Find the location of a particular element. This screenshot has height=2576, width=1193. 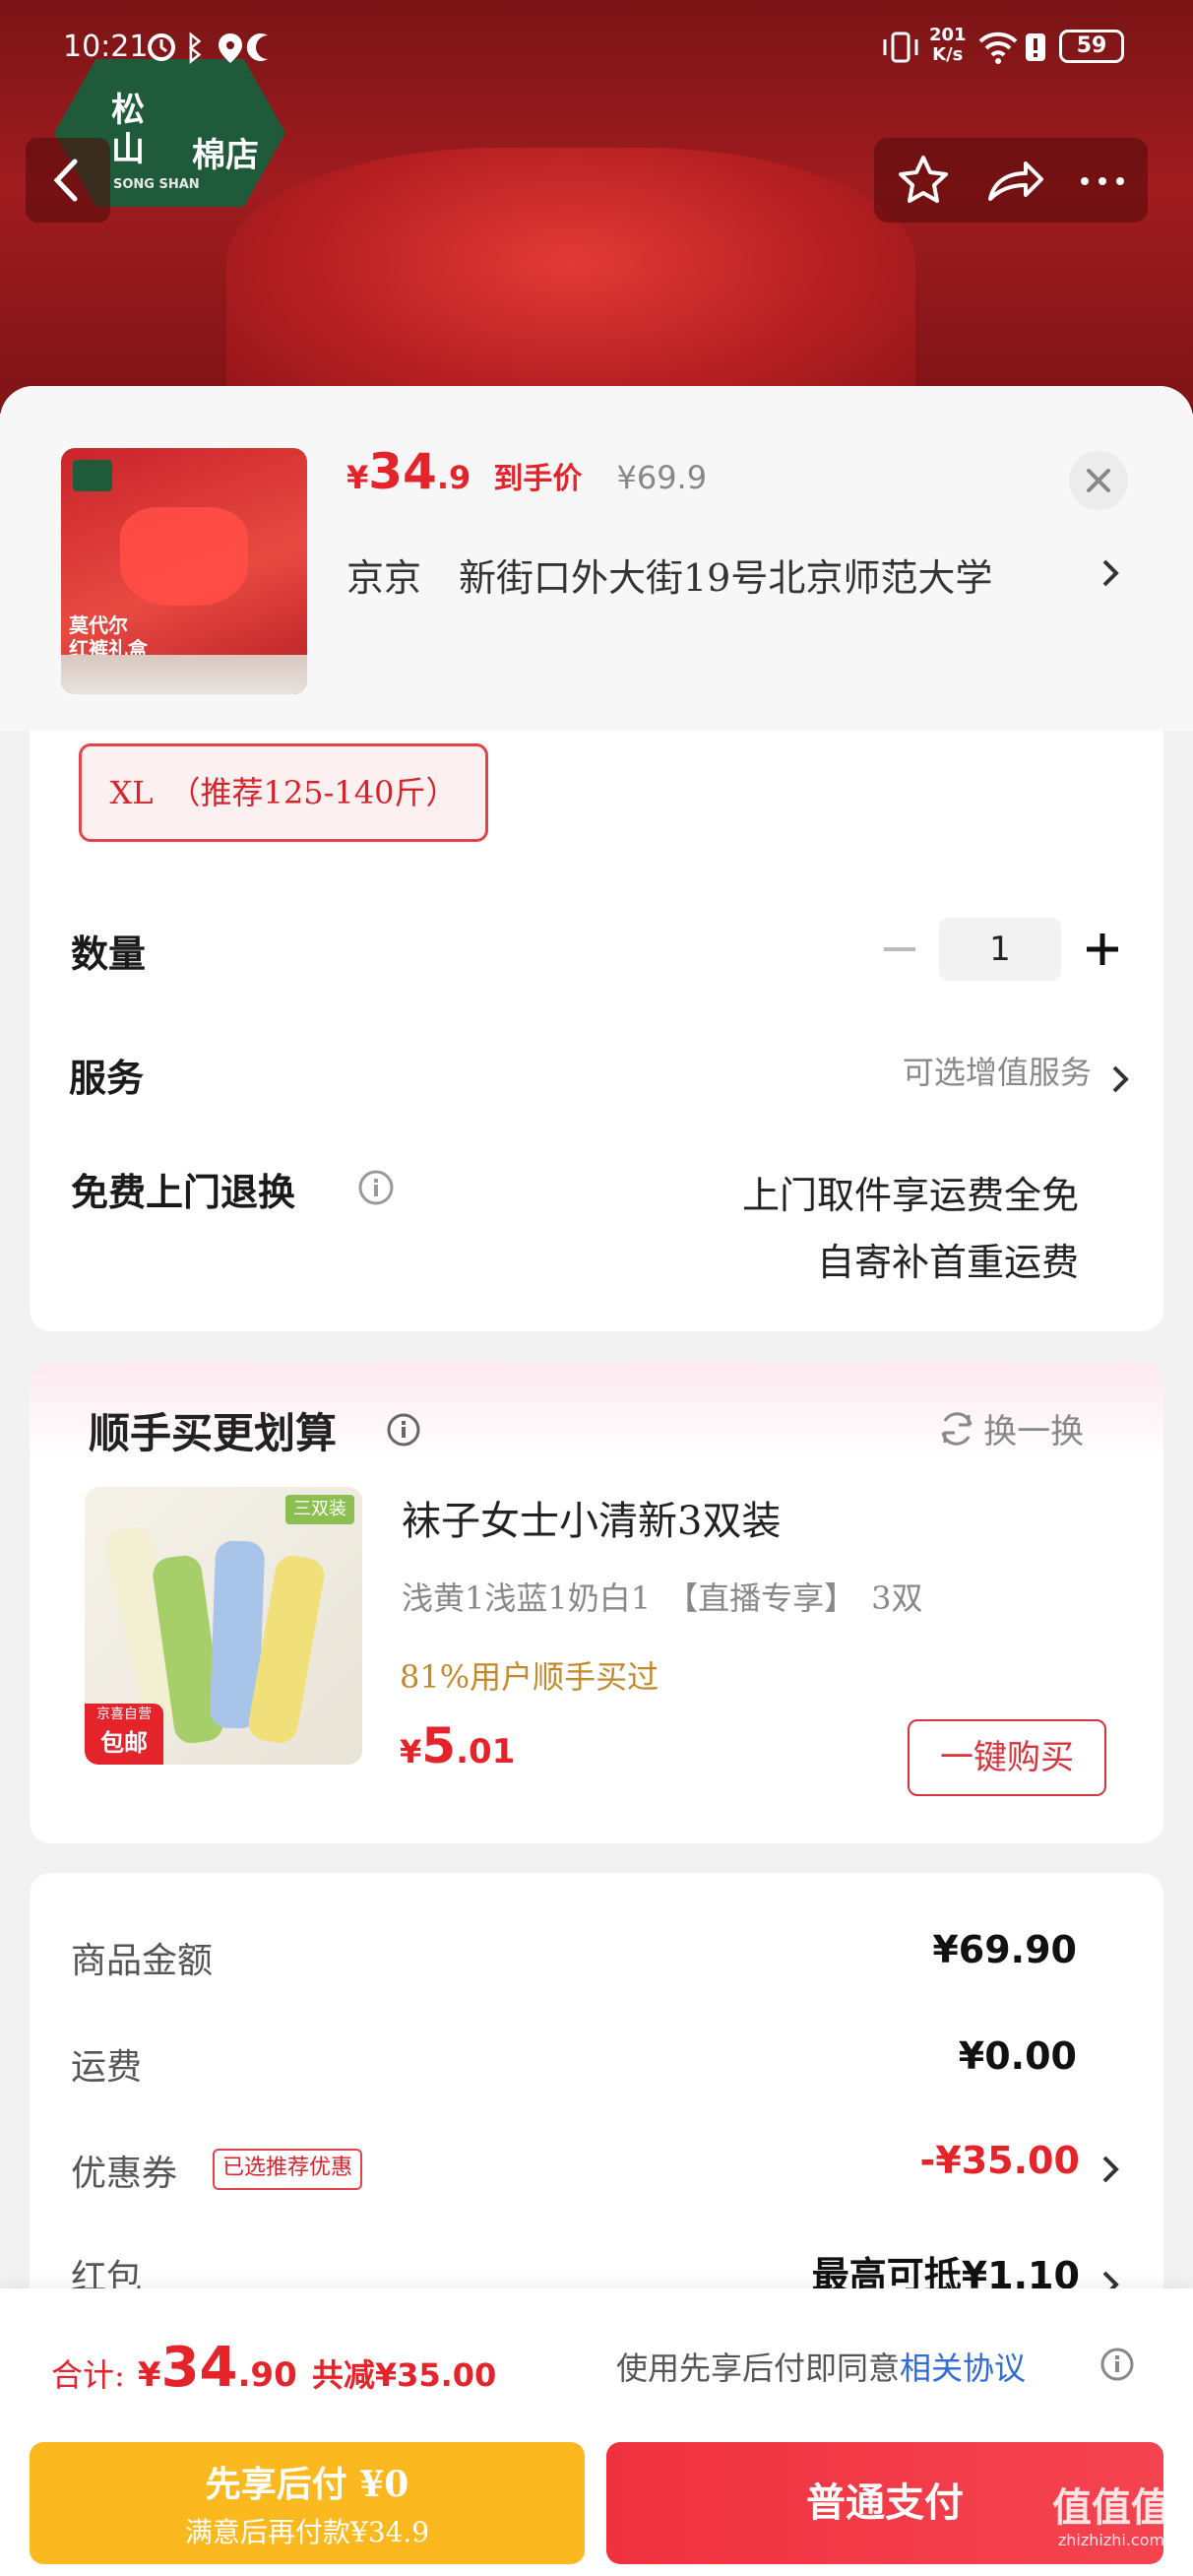

share-icon is located at coordinates (1015, 181).